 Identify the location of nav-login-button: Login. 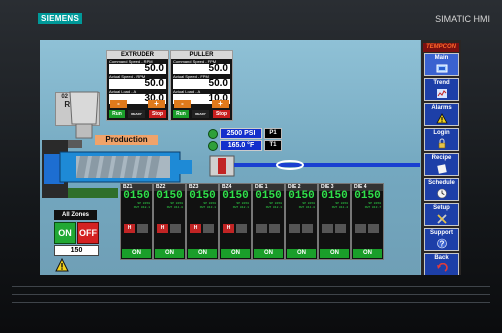
(441, 139).